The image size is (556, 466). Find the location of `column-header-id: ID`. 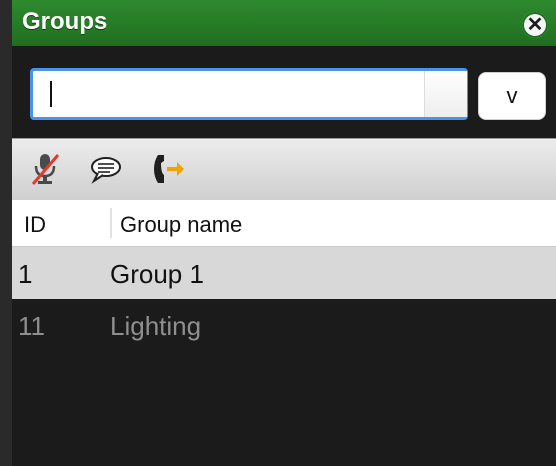

column-header-id: ID is located at coordinates (35, 225).